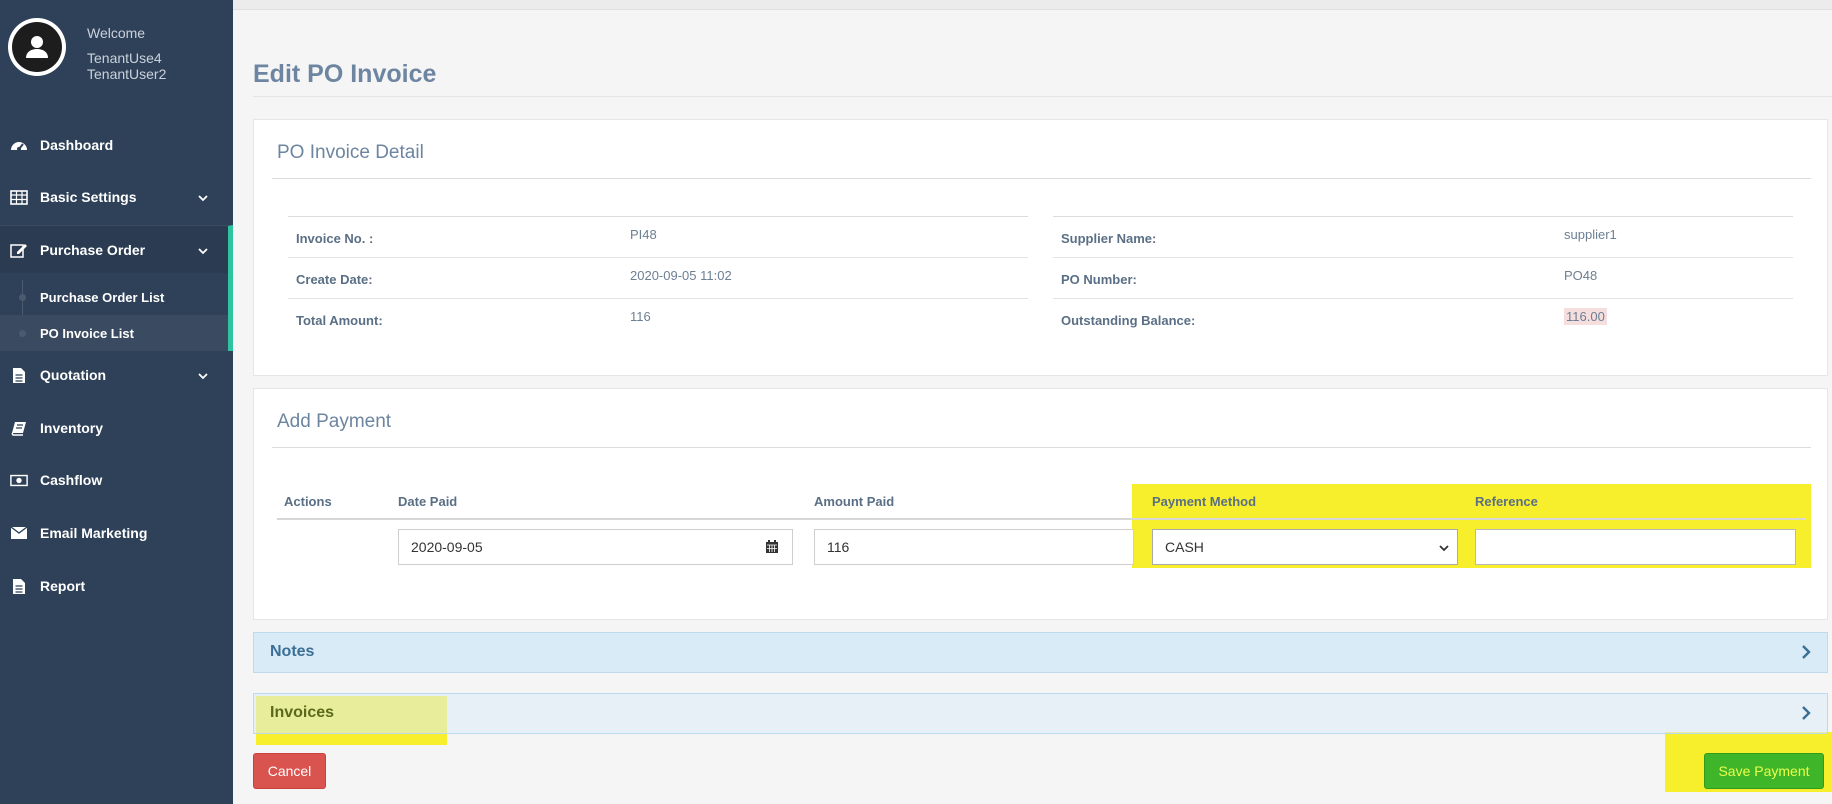 This screenshot has height=804, width=1832. Describe the element at coordinates (1334, 318) in the screenshot. I see `detail-row: Outstanding Balance: 116.00` at that location.